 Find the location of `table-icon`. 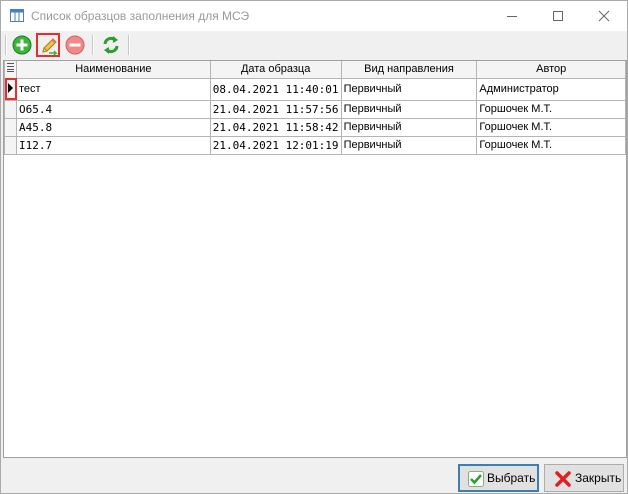

table-icon is located at coordinates (17, 15).